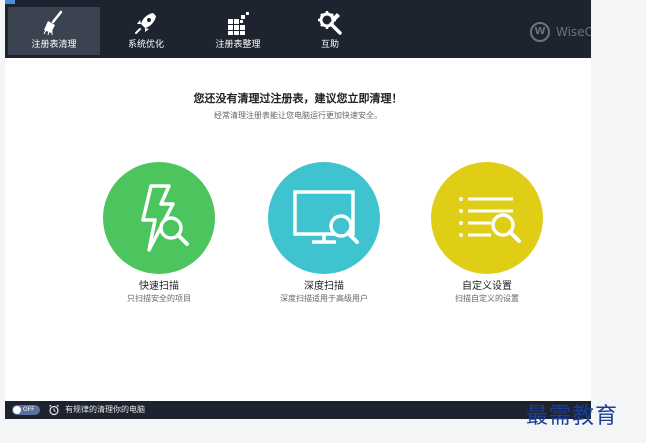 The height and width of the screenshot is (443, 646). Describe the element at coordinates (329, 45) in the screenshot. I see `tab-label: 互助` at that location.